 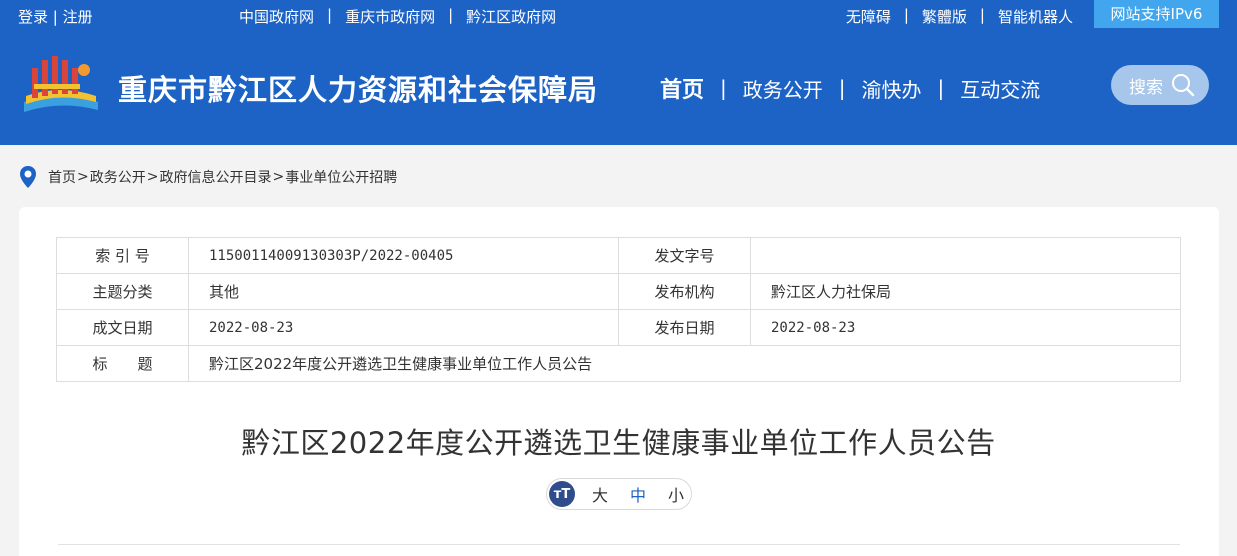 I want to click on font-size-large: 大, so click(x=600, y=494).